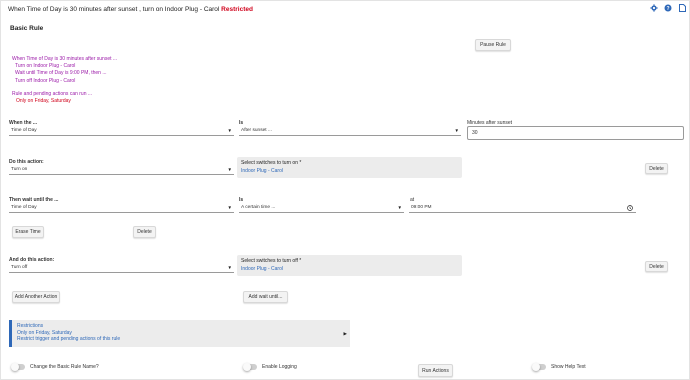 The height and width of the screenshot is (380, 690). What do you see at coordinates (27, 28) in the screenshot?
I see `rule-type-heading: Basic Rule` at bounding box center [27, 28].